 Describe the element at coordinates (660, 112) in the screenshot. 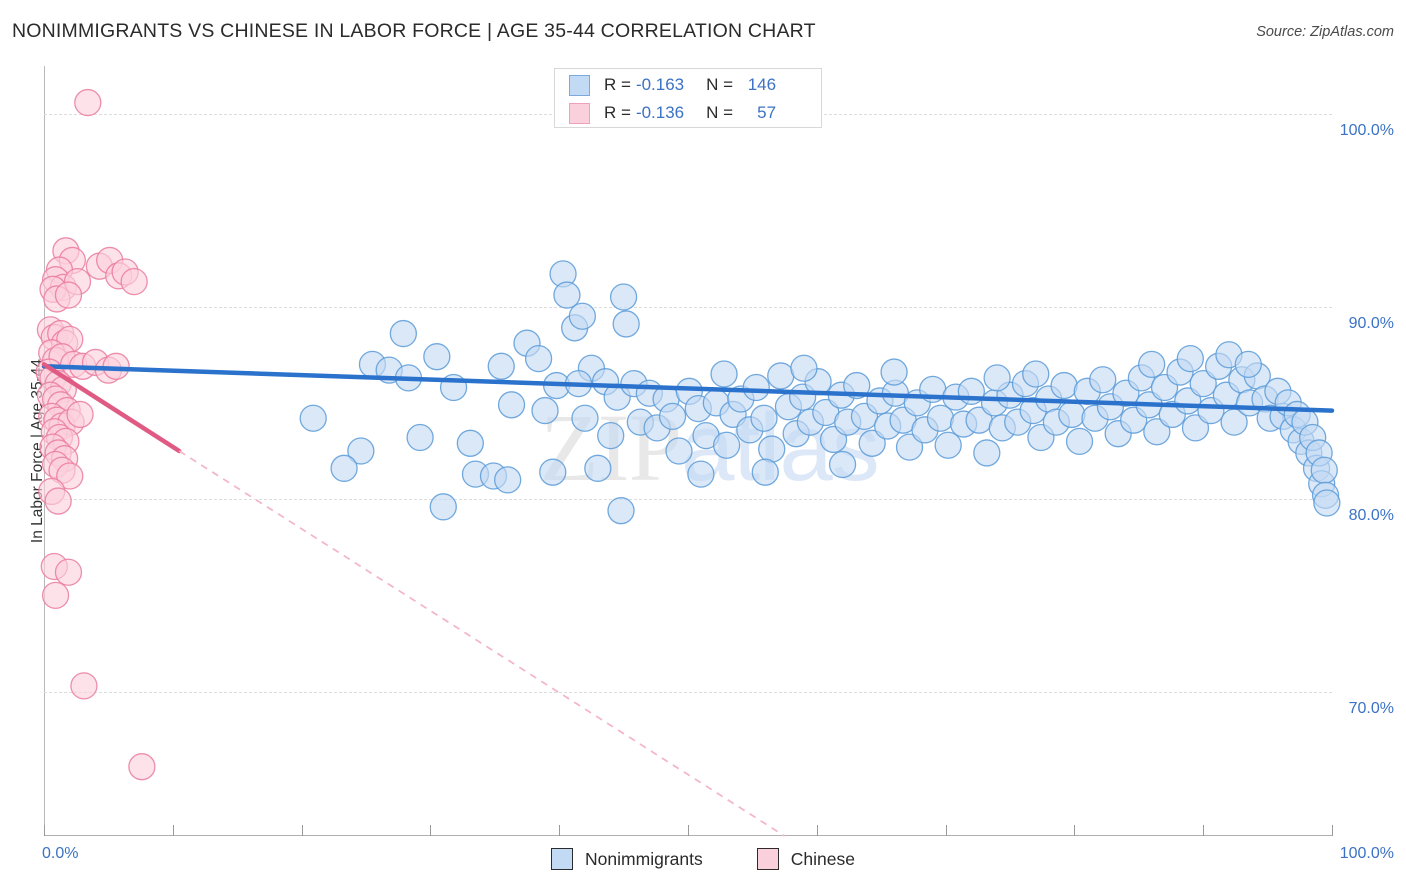

I see `r-value-pink: -0.136` at that location.